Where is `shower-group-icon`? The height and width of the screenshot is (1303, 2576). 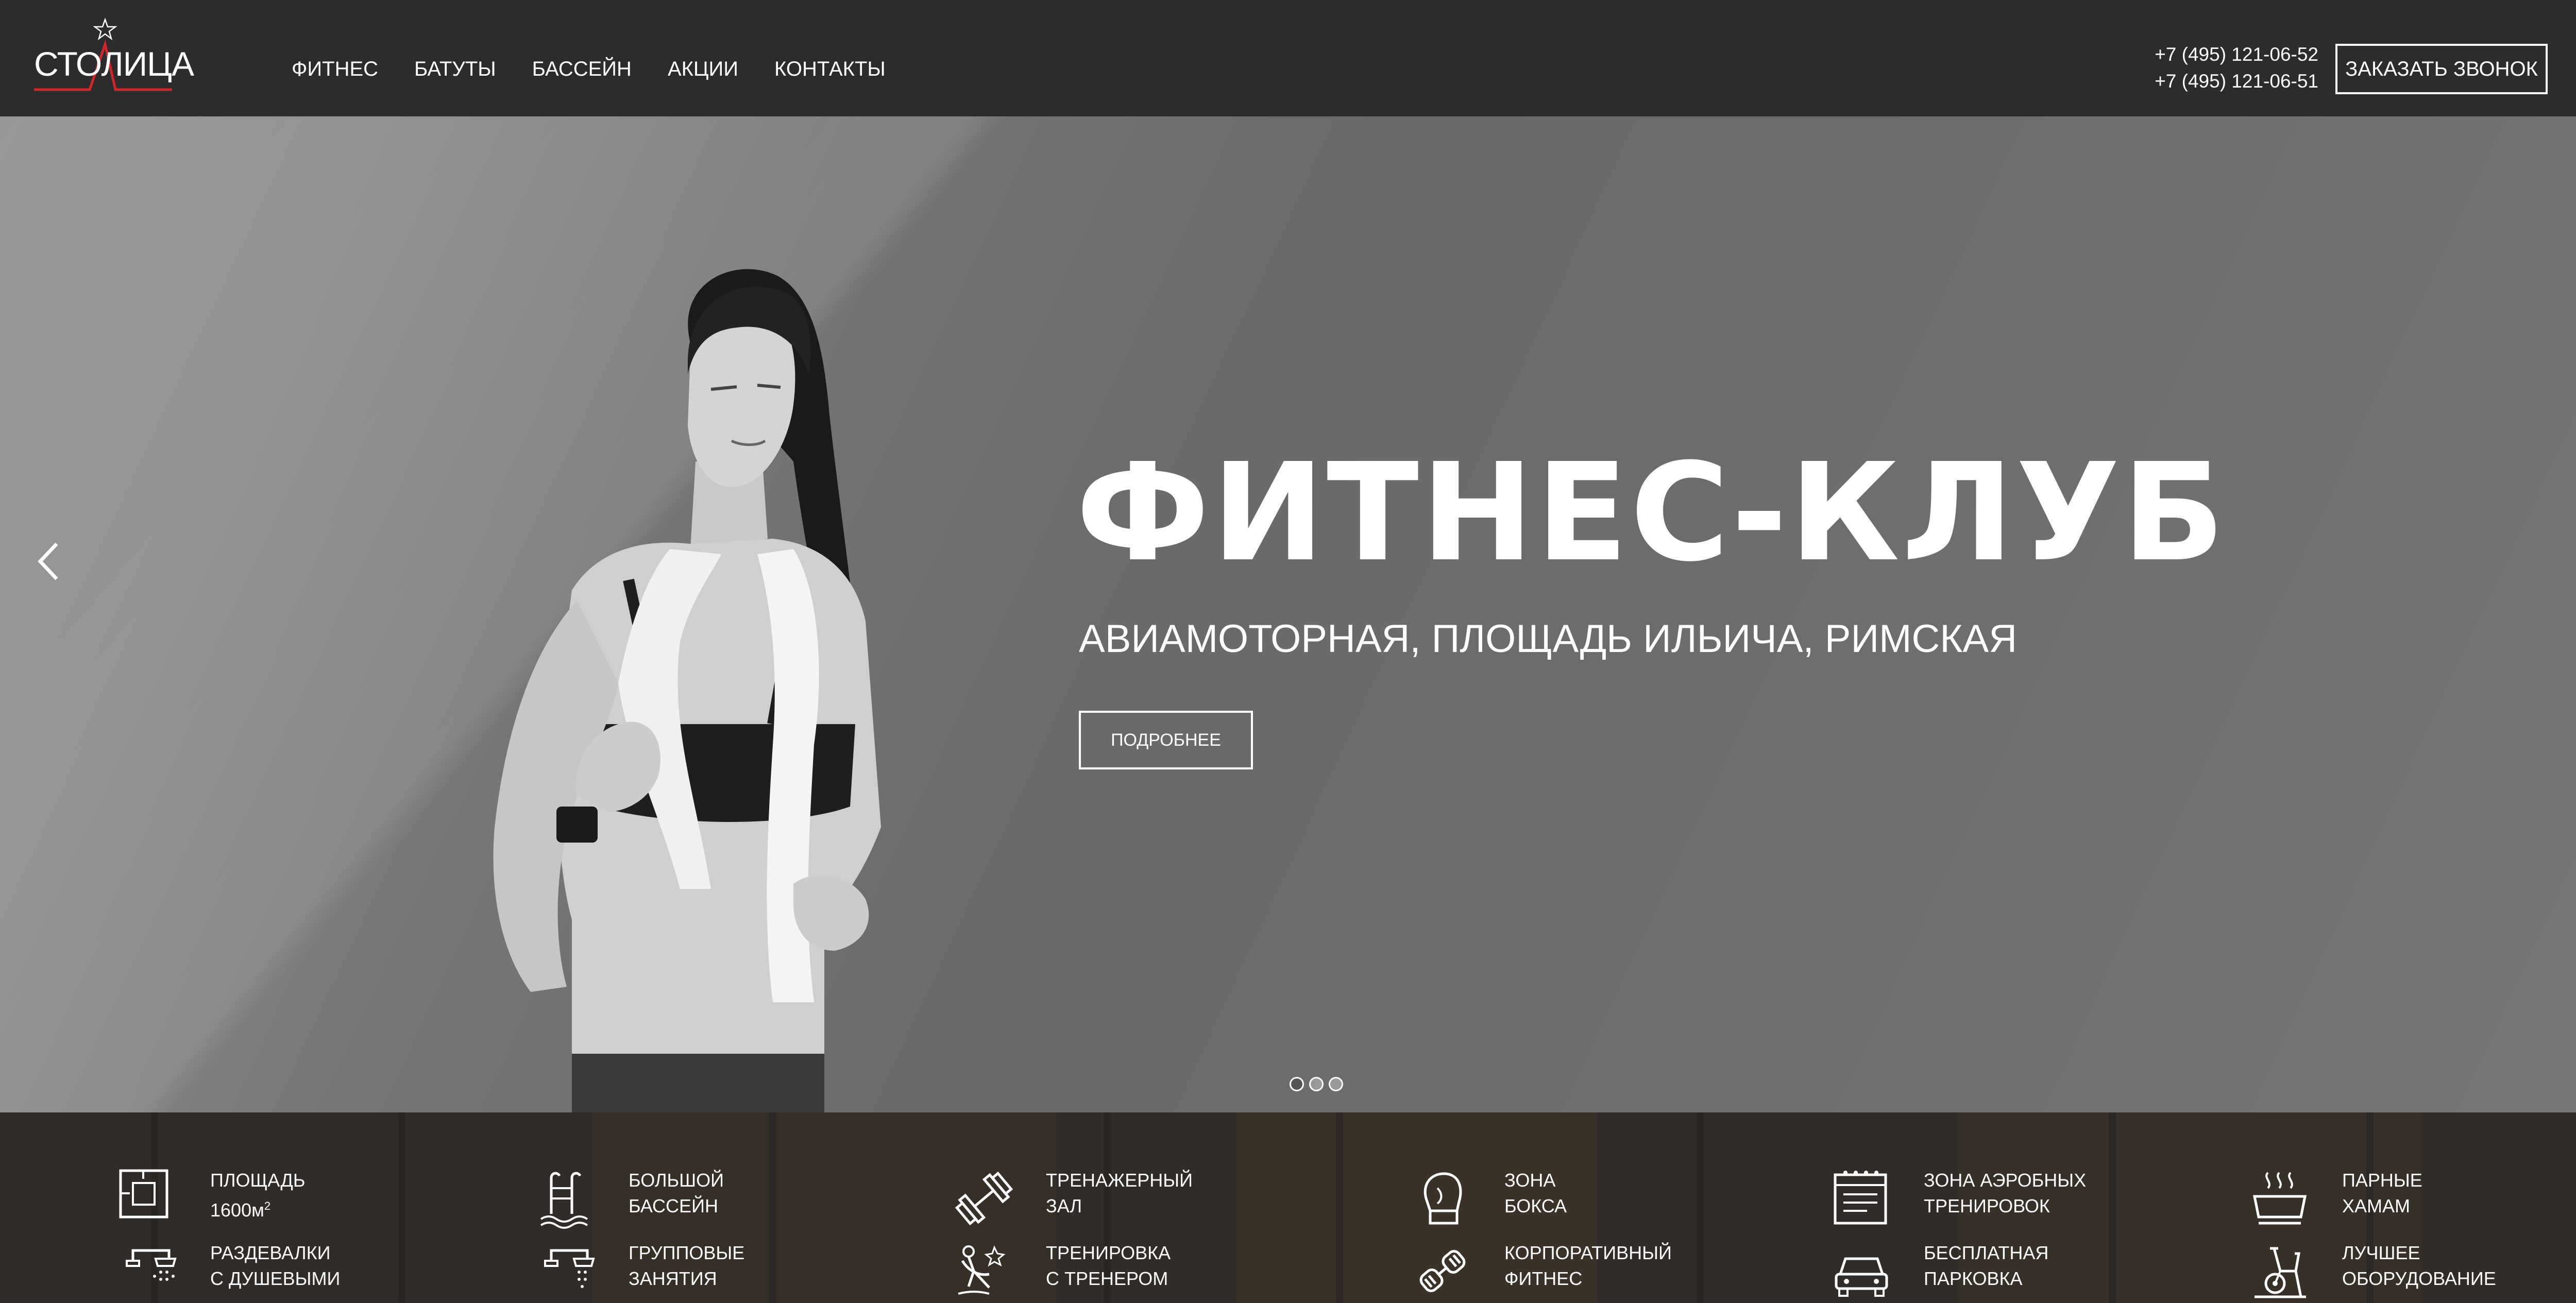
shower-group-icon is located at coordinates (569, 1268).